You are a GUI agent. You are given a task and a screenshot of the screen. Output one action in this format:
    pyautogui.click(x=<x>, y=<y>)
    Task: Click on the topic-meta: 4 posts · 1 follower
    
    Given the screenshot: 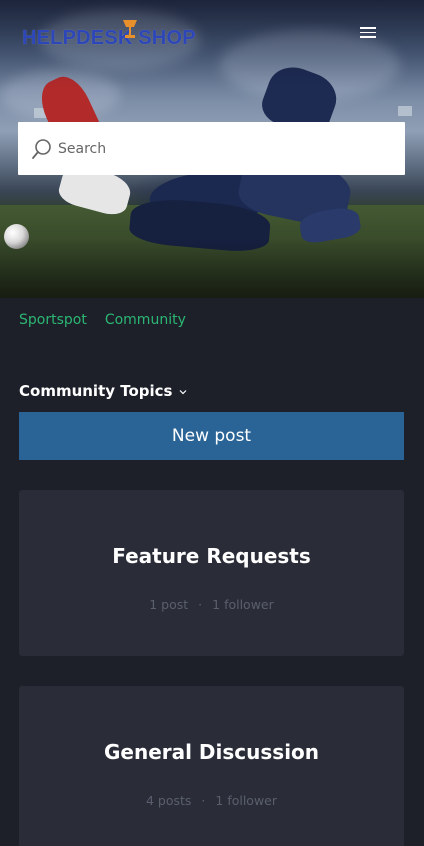 What is the action you would take?
    pyautogui.click(x=211, y=800)
    